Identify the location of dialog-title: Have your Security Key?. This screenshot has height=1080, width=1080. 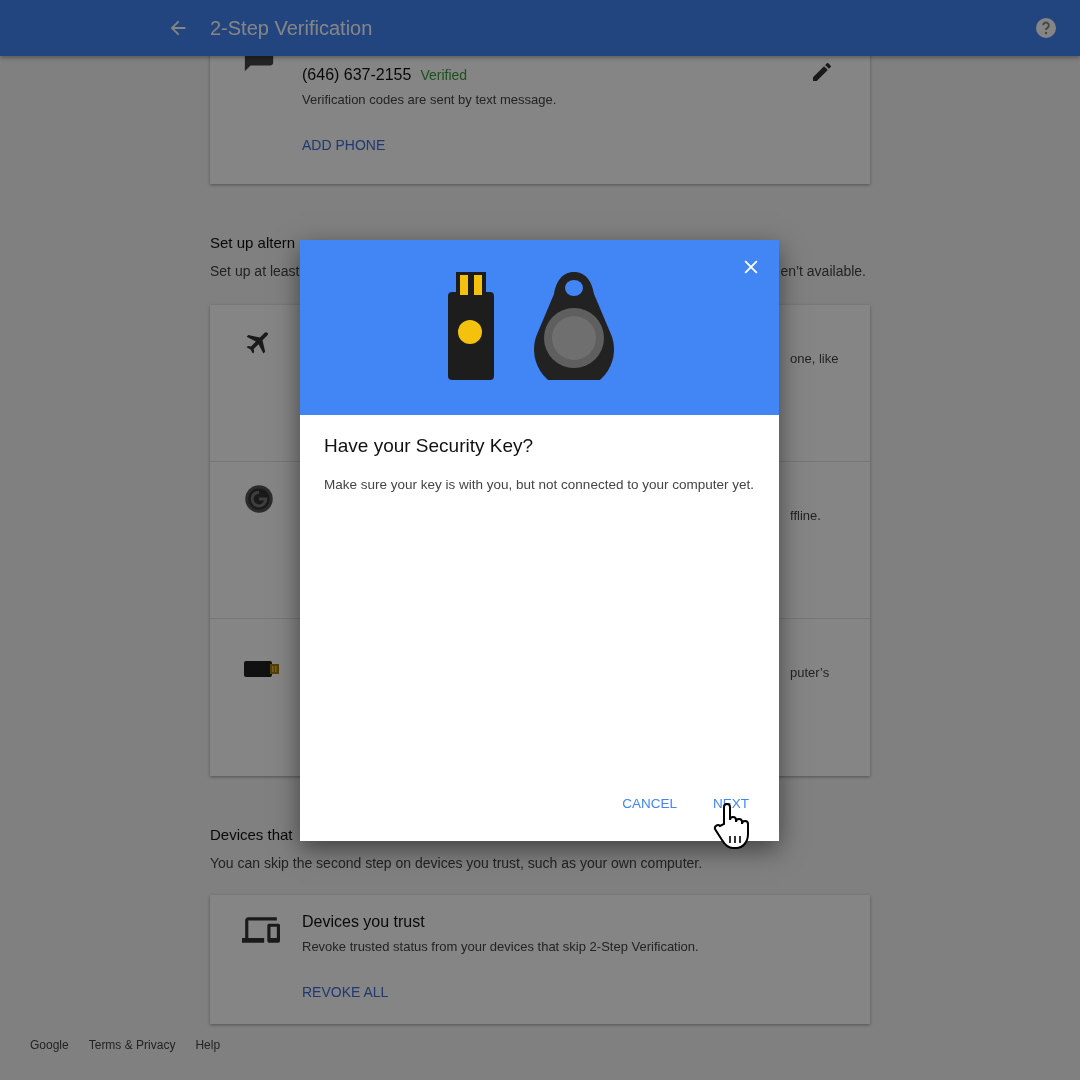
(429, 446).